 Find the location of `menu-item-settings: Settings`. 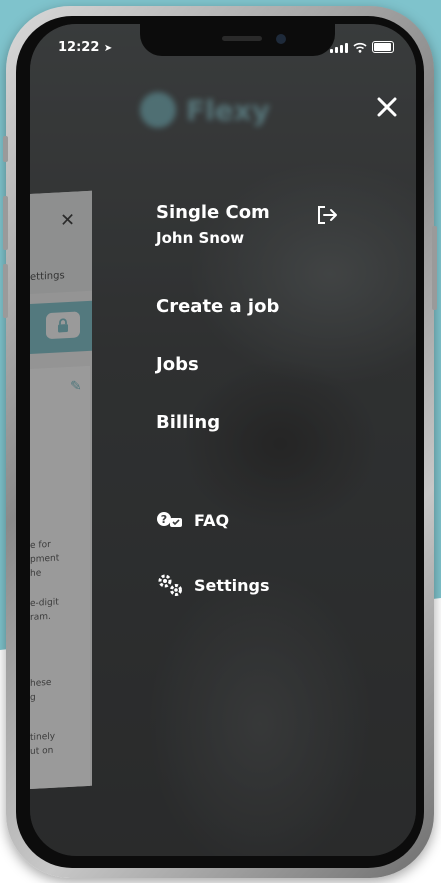

menu-item-settings: Settings is located at coordinates (213, 585).